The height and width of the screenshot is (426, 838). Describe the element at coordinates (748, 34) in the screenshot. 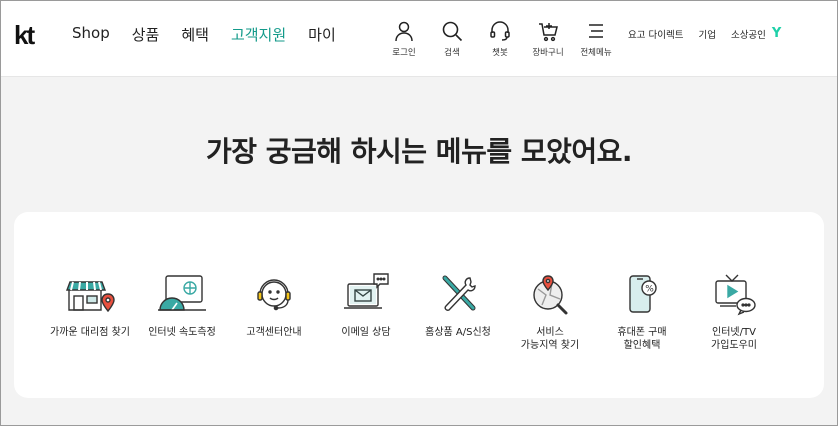

I see `link-small-business: 소상공인` at that location.